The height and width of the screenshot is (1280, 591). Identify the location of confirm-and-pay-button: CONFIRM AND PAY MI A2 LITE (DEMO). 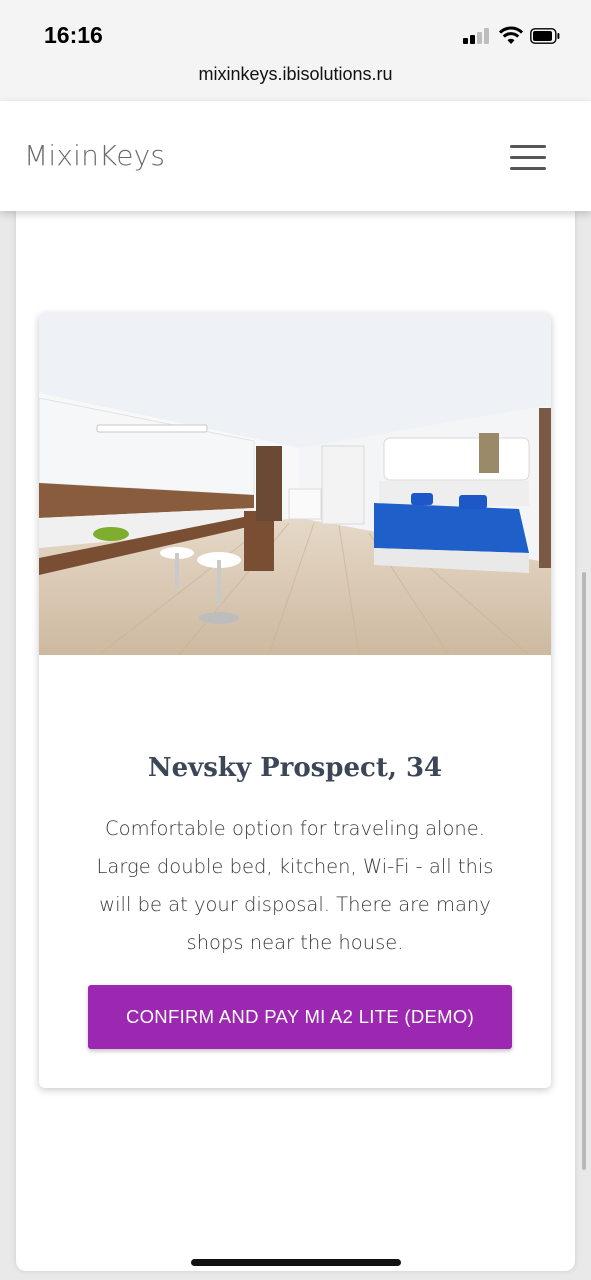
(300, 1017).